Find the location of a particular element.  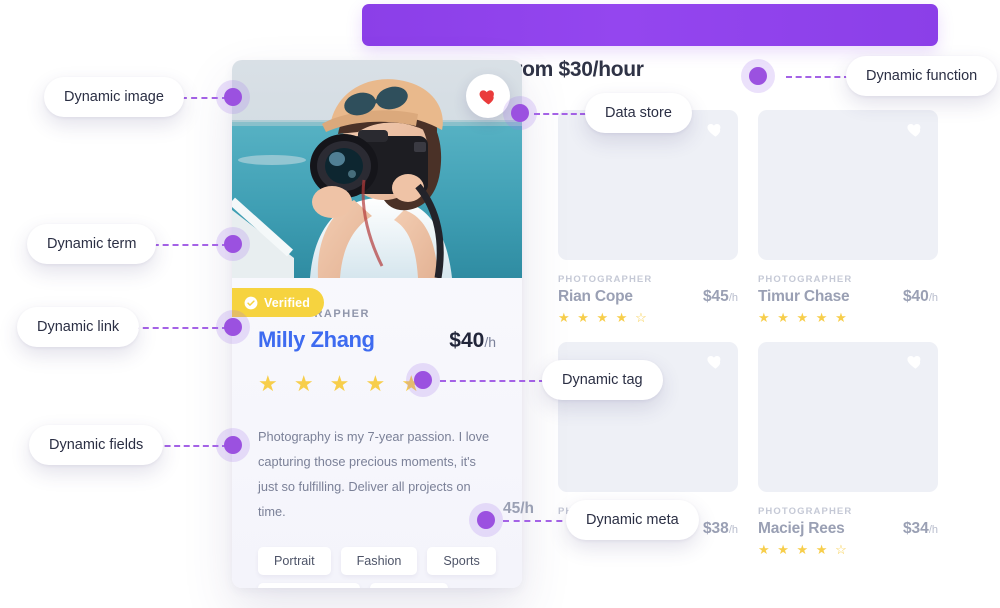

tag-chip: Architectural is located at coordinates (309, 585).